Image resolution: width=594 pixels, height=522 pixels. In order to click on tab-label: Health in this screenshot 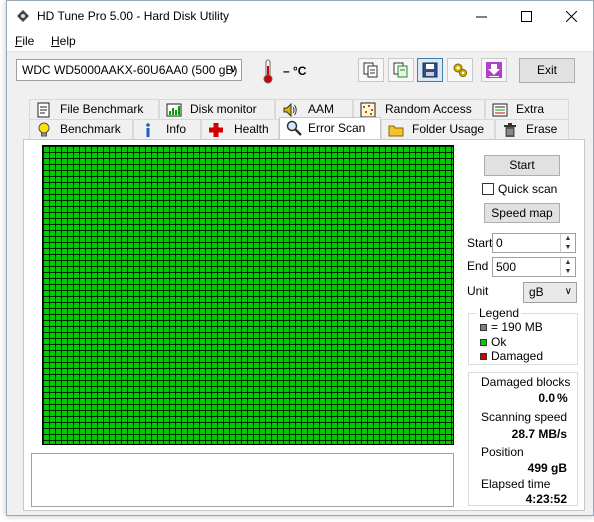, I will do `click(251, 129)`.